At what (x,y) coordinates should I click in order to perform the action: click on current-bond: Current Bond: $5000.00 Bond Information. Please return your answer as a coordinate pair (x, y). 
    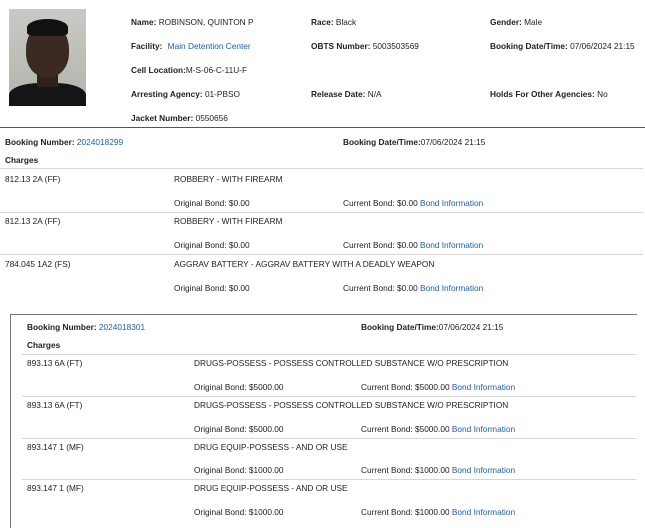
    Looking at the image, I should click on (438, 429).